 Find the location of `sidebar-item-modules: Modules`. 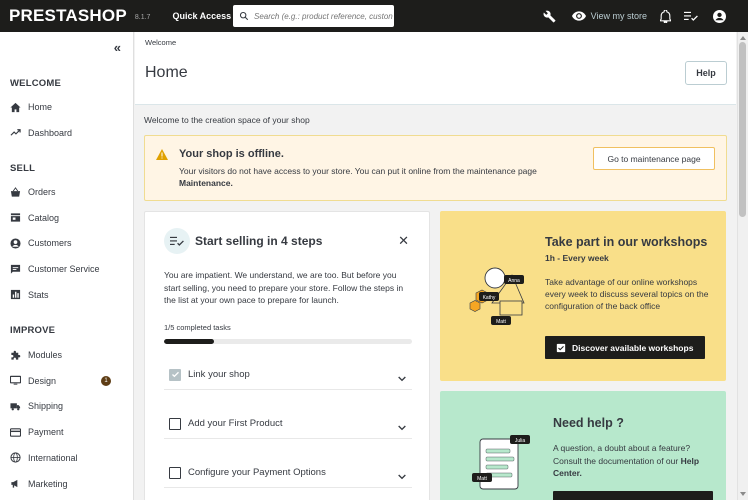

sidebar-item-modules: Modules is located at coordinates (70, 355).